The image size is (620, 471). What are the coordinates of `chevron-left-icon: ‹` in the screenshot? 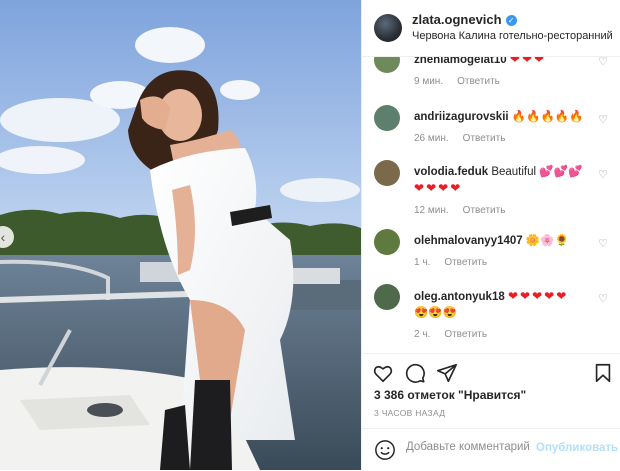 It's located at (3, 237).